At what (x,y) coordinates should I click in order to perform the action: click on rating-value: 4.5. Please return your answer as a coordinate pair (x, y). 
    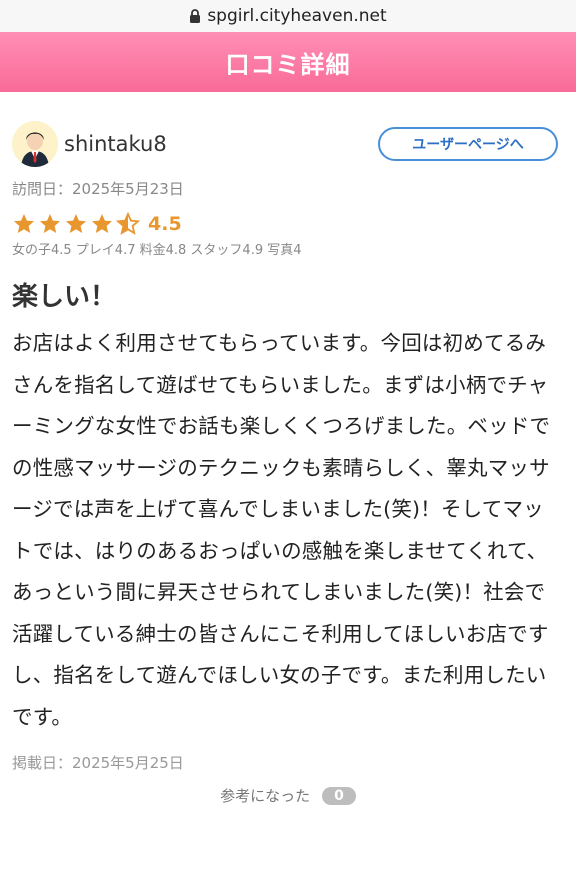
    Looking at the image, I should click on (165, 224).